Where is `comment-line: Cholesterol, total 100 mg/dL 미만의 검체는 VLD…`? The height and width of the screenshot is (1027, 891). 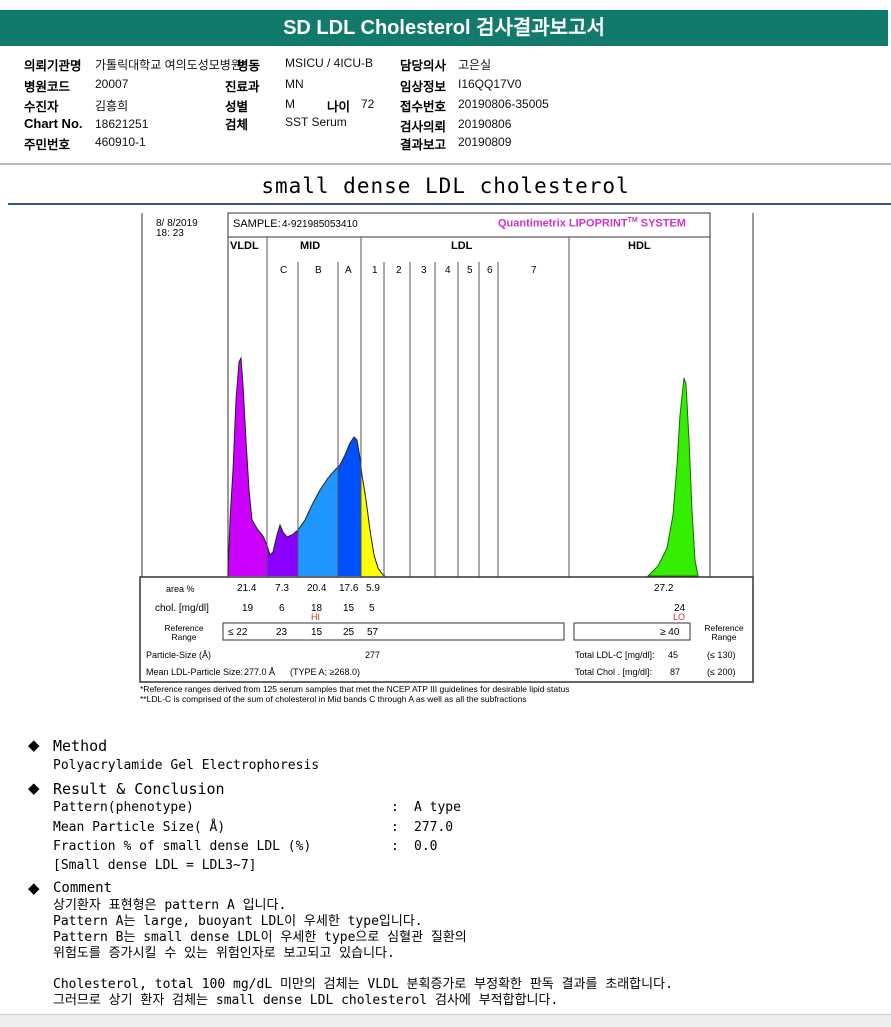 comment-line: Cholesterol, total 100 mg/dL 미만의 검체는 VLD… is located at coordinates (363, 984).